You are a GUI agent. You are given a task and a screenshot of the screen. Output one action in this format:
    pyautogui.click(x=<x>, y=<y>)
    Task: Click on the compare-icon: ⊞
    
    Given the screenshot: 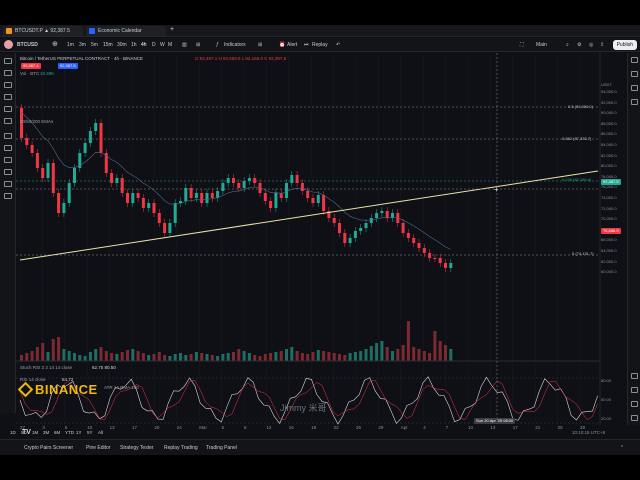 What is the action you would take?
    pyautogui.click(x=198, y=45)
    